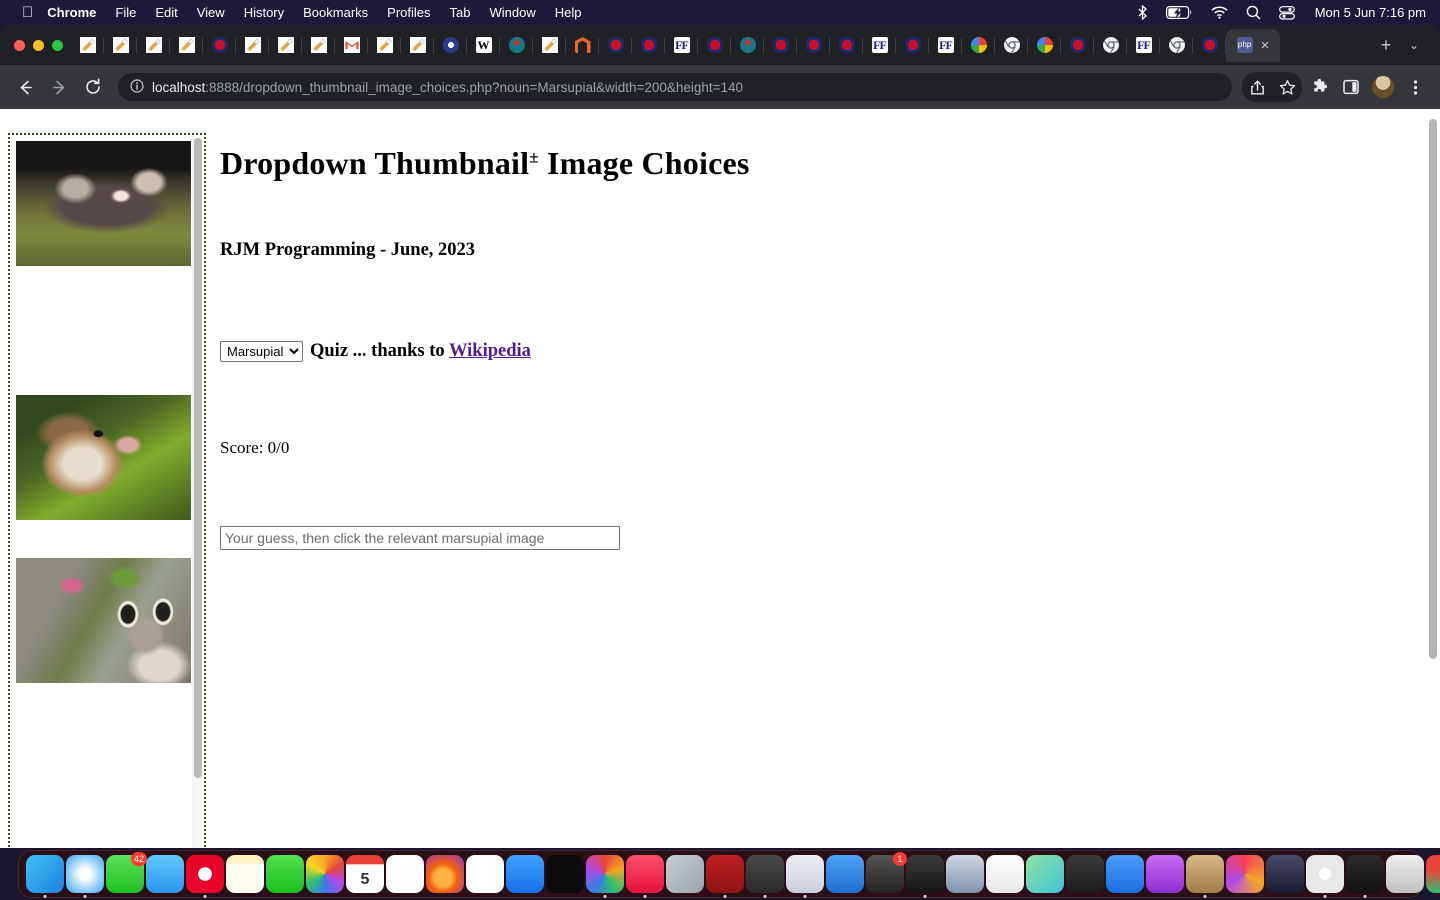 This screenshot has height=900, width=1440. I want to click on dock-icon-mail, so click(165, 874).